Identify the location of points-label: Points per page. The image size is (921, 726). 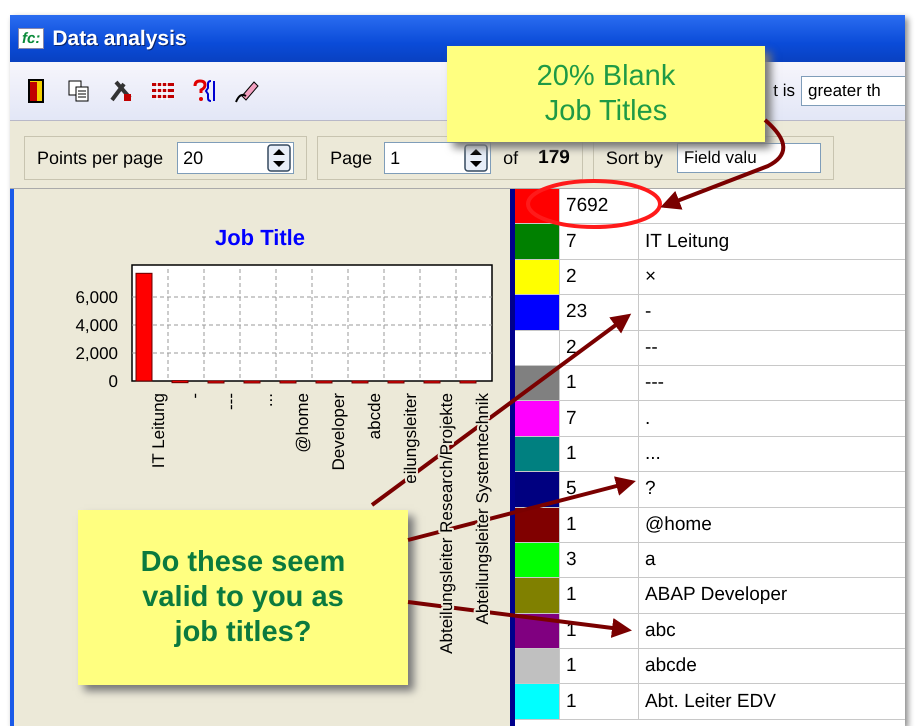
(100, 158).